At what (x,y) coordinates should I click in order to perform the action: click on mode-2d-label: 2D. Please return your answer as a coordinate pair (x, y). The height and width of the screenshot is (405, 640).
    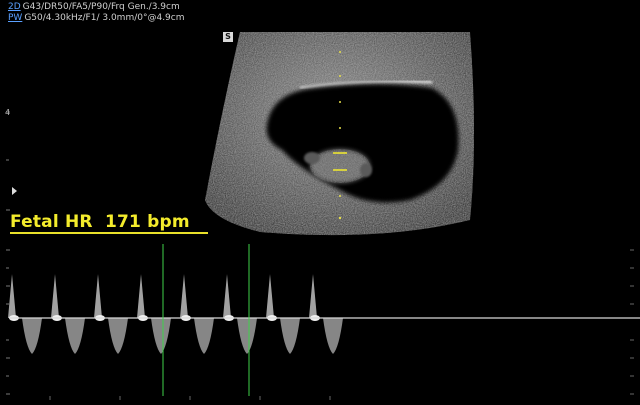
    Looking at the image, I should click on (14, 7).